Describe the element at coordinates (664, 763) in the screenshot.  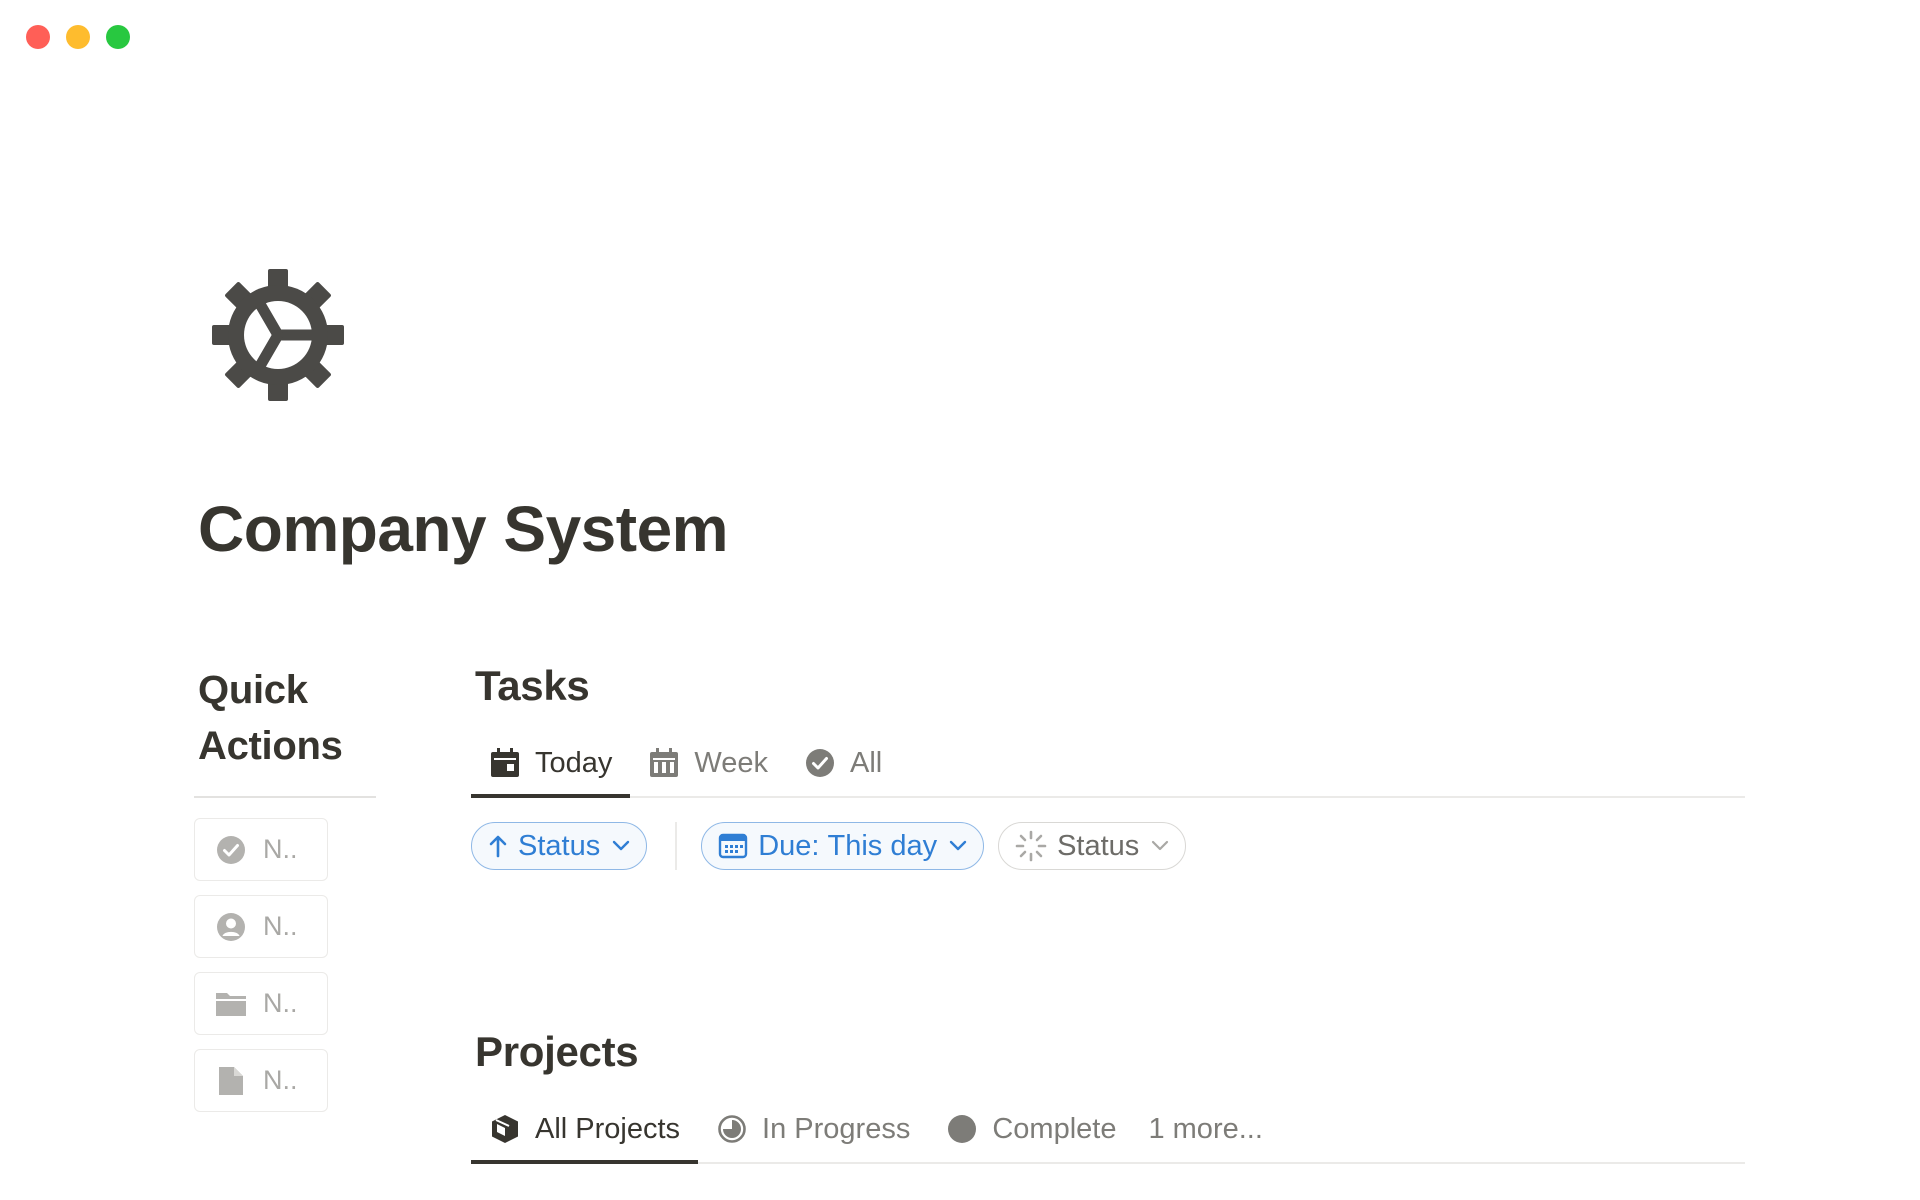
I see `calendar-week-icon` at that location.